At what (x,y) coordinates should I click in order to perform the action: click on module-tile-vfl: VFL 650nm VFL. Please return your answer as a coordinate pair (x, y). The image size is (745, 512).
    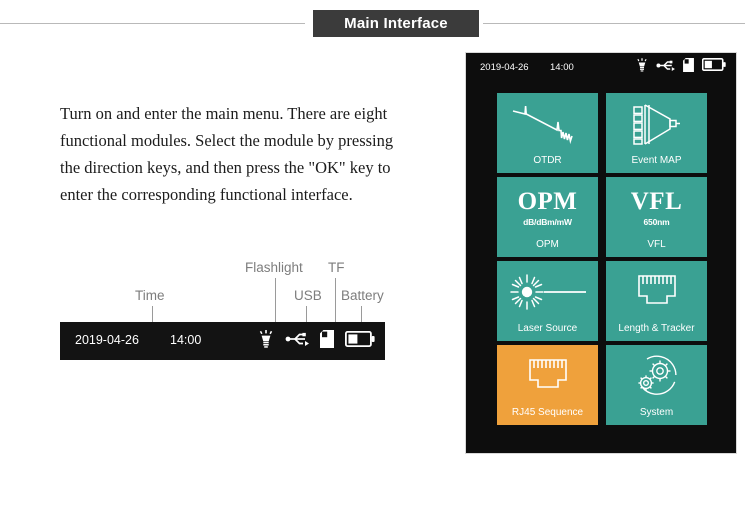
    Looking at the image, I should click on (656, 217).